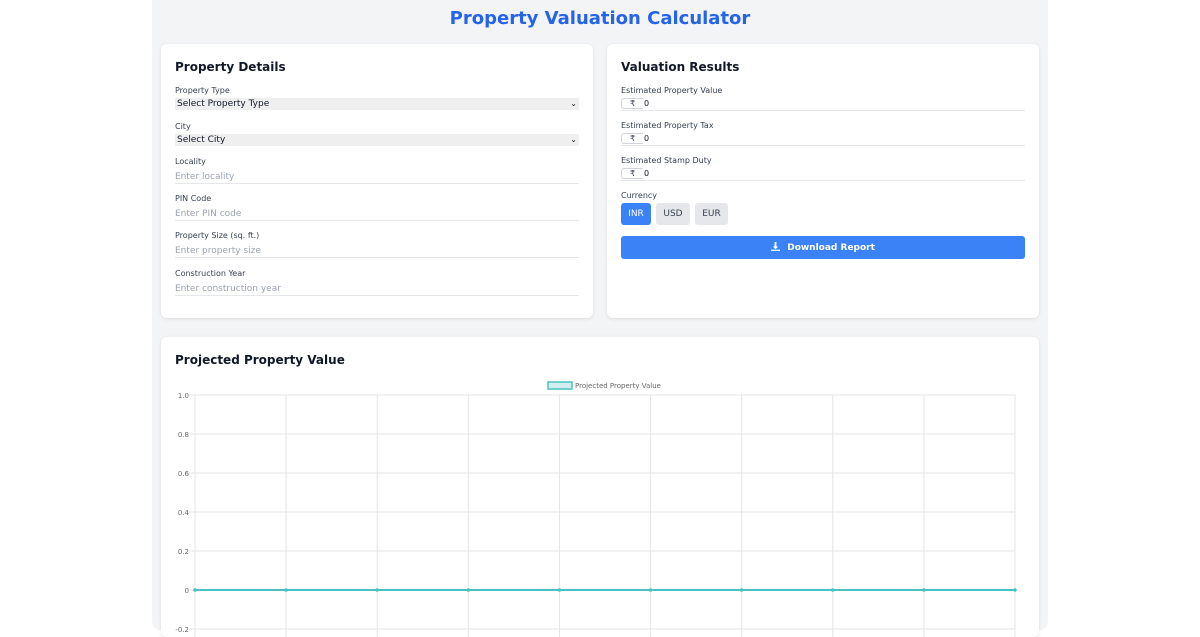 The image size is (1200, 637). I want to click on currency-usd-button: USD, so click(673, 214).